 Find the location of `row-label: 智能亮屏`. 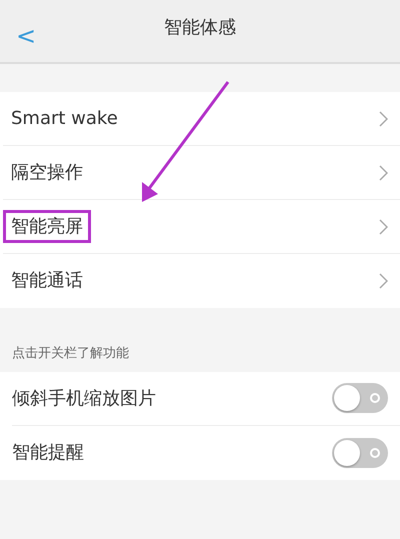

row-label: 智能亮屏 is located at coordinates (47, 227).